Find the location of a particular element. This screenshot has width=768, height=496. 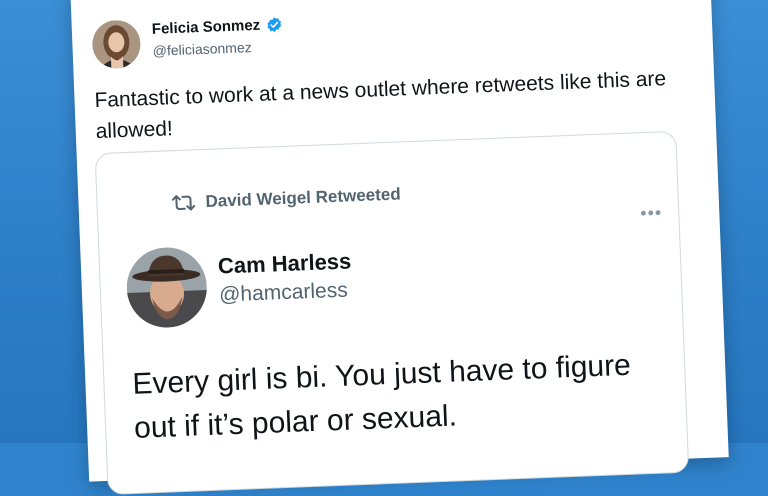

author-handle: @feliciasonmez is located at coordinates (202, 49).